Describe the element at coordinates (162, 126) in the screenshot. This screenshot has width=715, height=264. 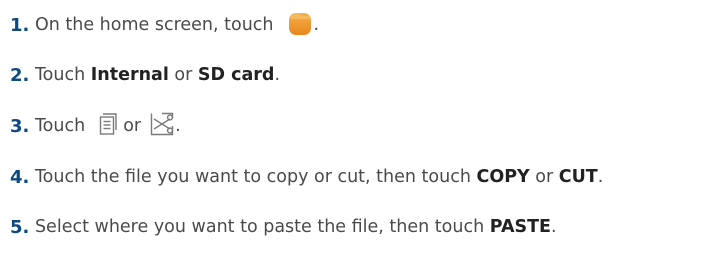
I see `cut-icon` at that location.